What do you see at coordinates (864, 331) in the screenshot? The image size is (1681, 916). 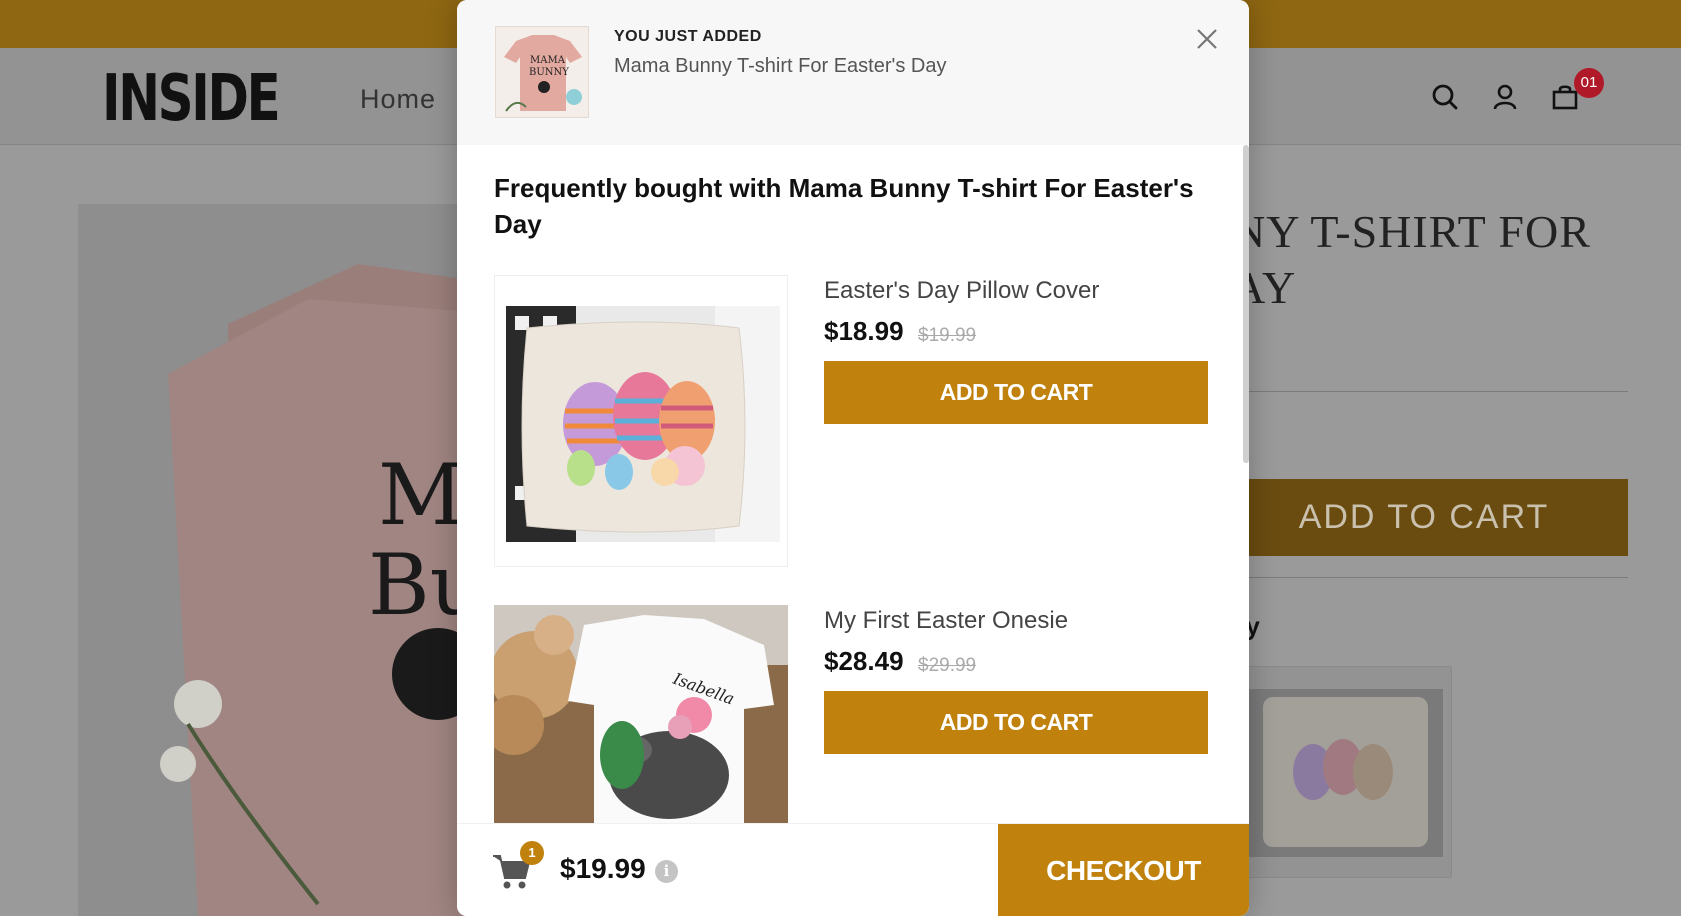 I see `fbt-item-price: $18.99` at bounding box center [864, 331].